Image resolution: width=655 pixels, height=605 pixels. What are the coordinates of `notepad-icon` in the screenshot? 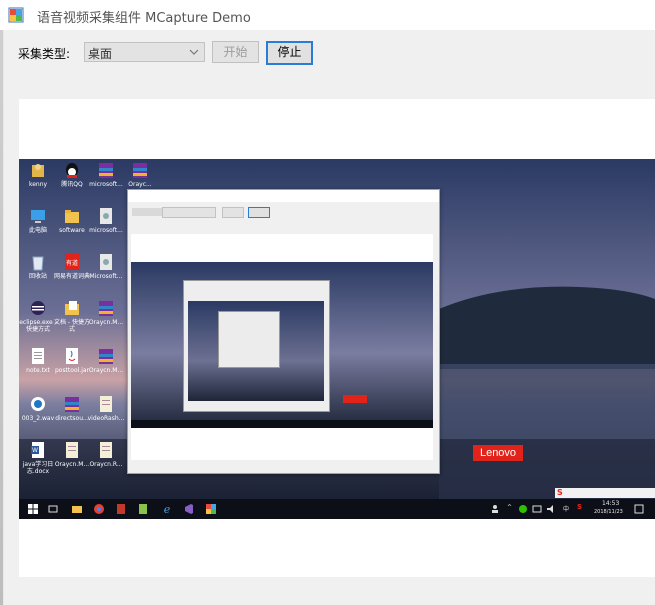 It's located at (143, 509).